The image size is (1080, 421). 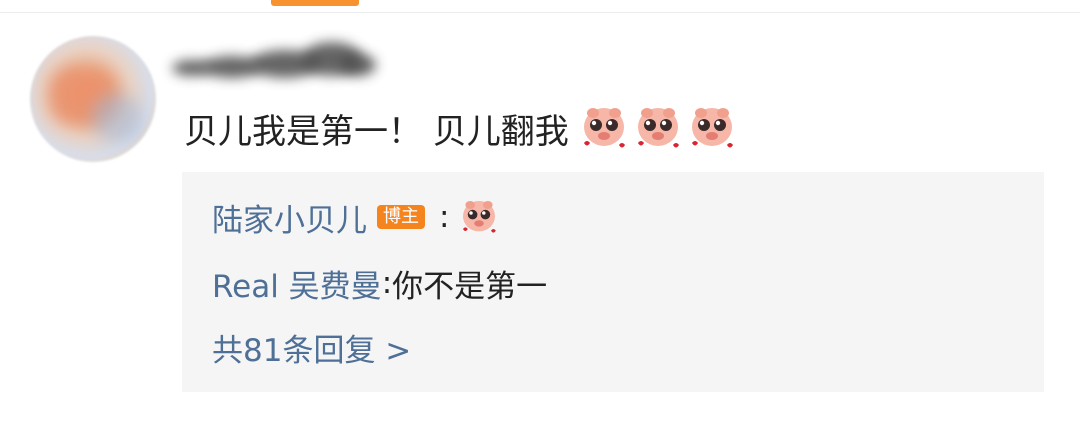 I want to click on active-tab-indicator, so click(x=315, y=3).